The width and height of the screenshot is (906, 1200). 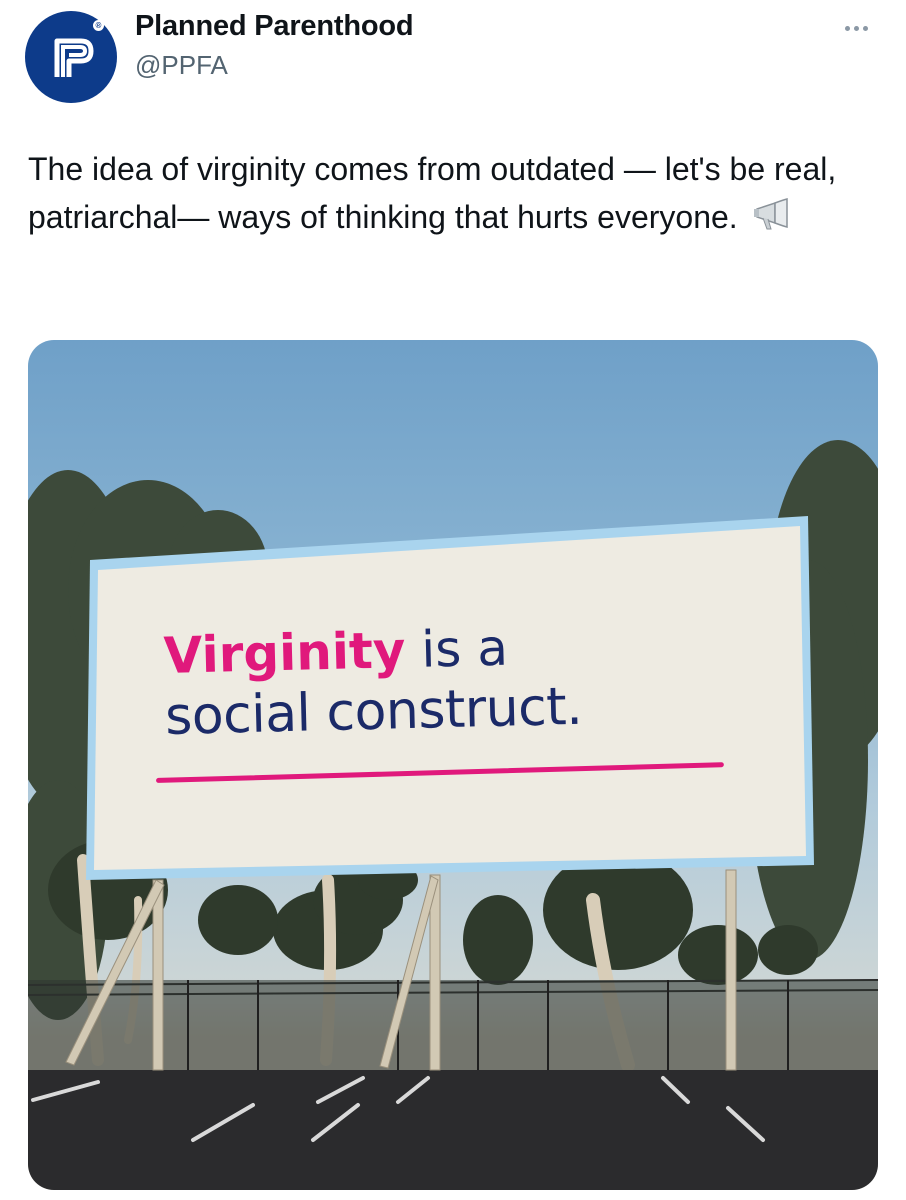 I want to click on author-name: Planned Parenthood, so click(x=274, y=26).